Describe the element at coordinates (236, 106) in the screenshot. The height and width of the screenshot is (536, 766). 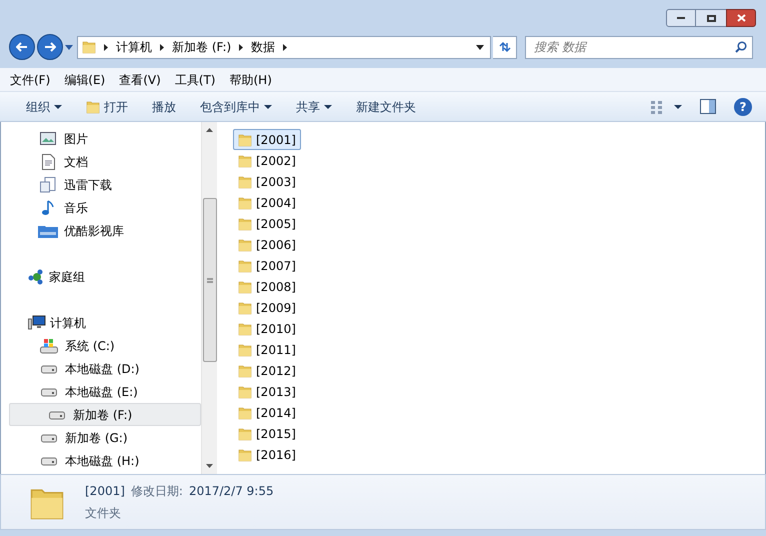
I see `toolbar-button: 包含到库中` at that location.